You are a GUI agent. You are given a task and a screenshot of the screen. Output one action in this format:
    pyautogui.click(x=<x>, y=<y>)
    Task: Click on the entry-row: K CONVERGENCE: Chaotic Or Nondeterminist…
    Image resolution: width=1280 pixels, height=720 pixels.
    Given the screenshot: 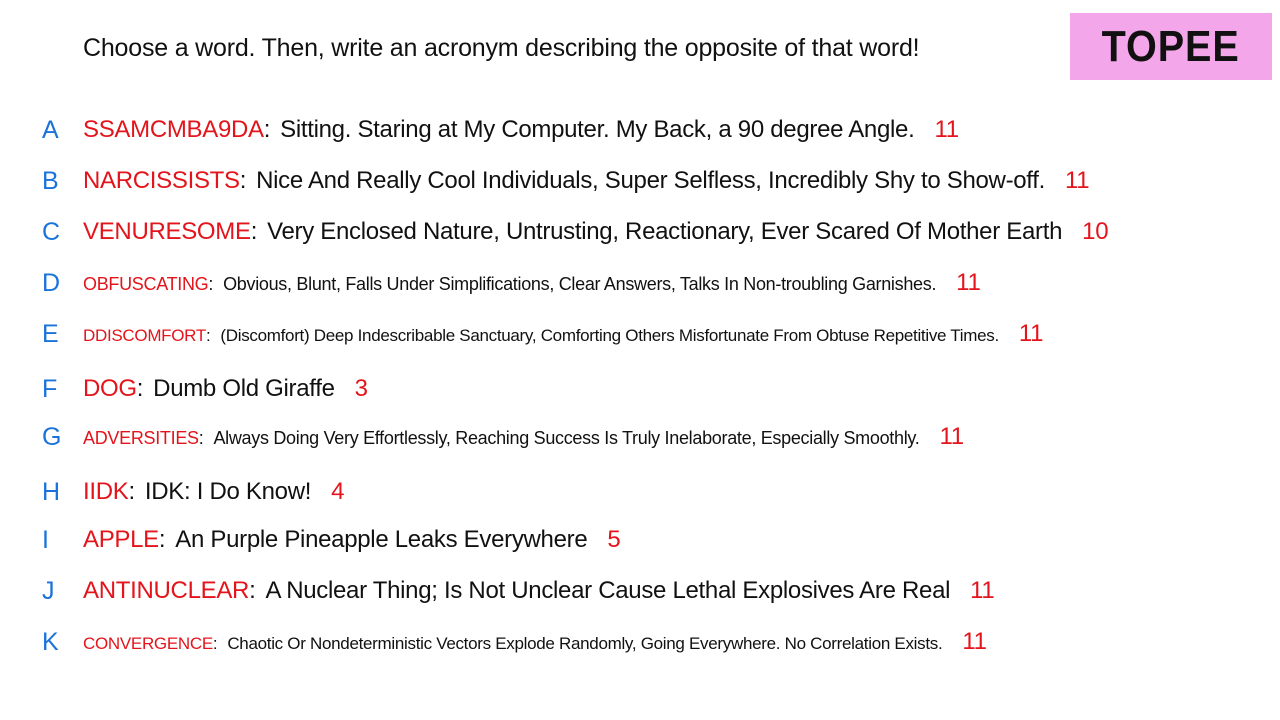 What is the action you would take?
    pyautogui.click(x=640, y=642)
    